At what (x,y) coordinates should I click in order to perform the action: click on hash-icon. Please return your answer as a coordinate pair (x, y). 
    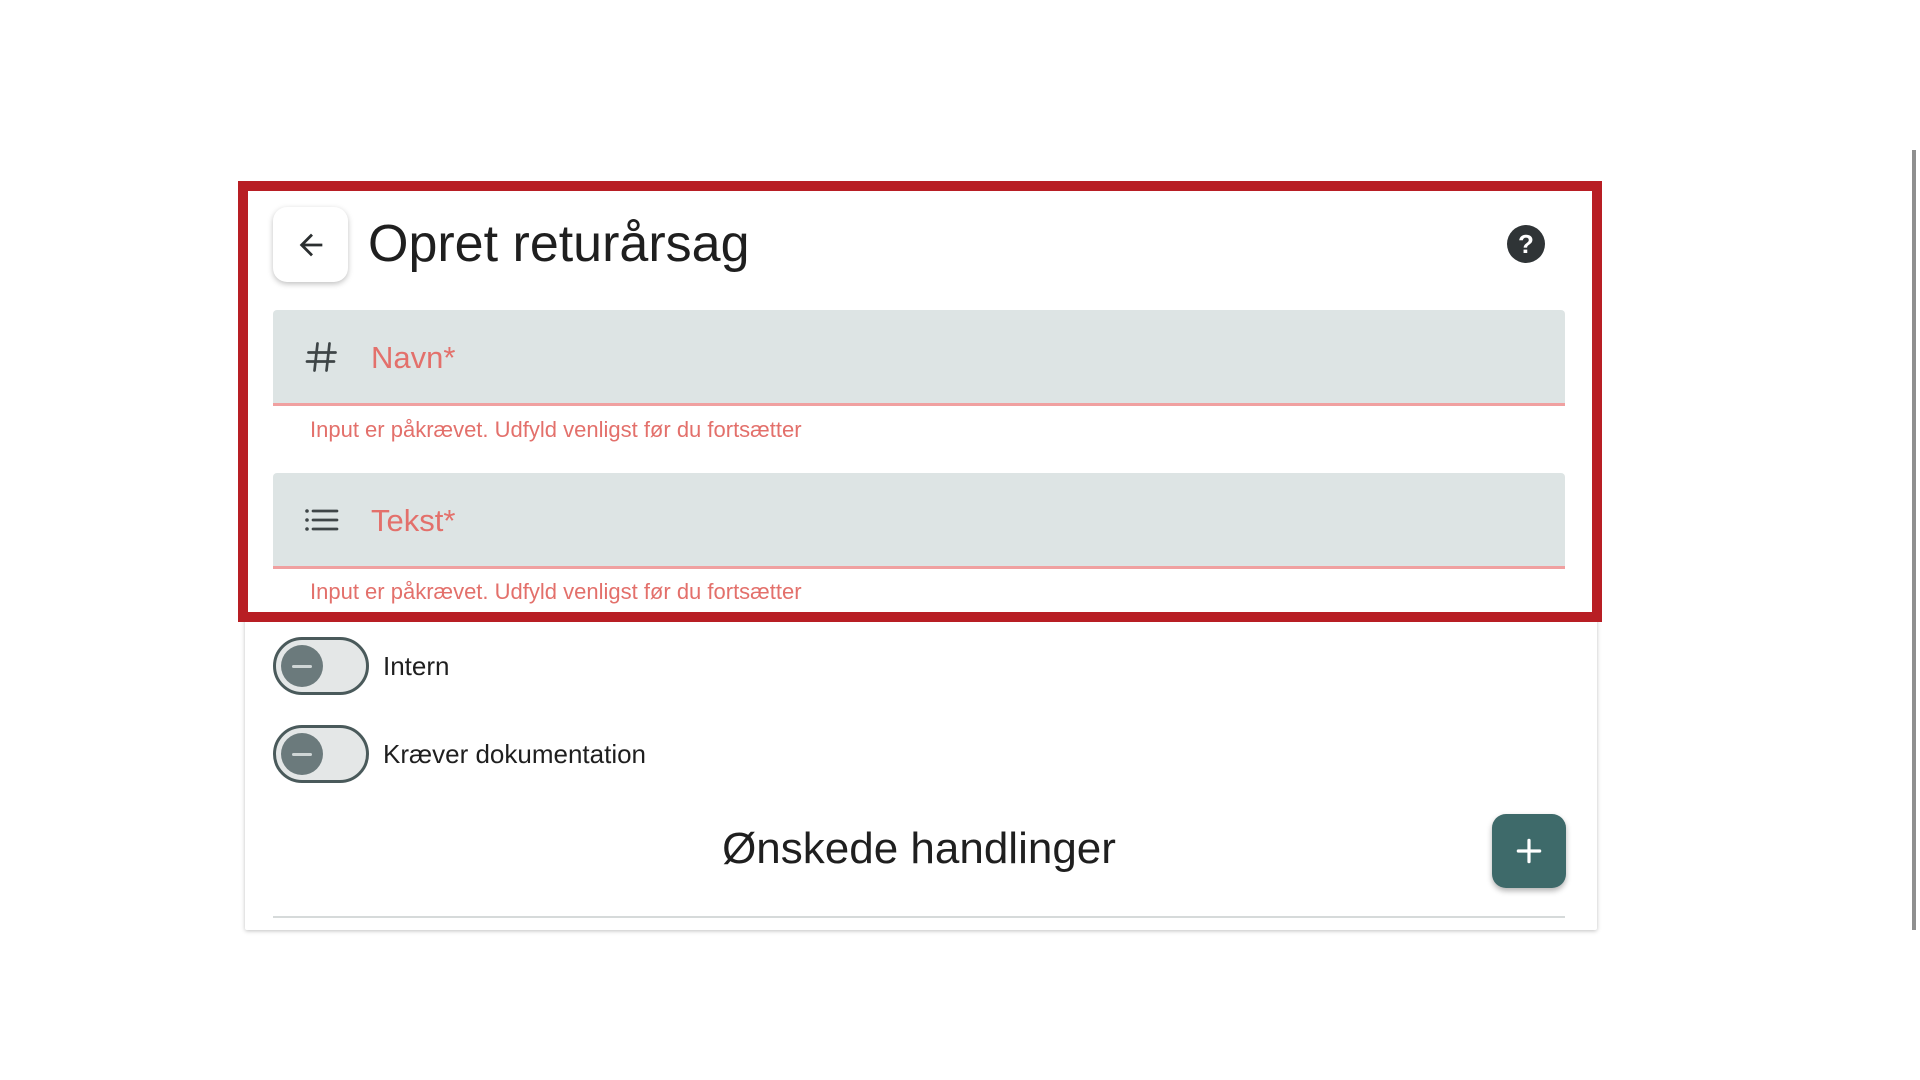
    Looking at the image, I should click on (322, 357).